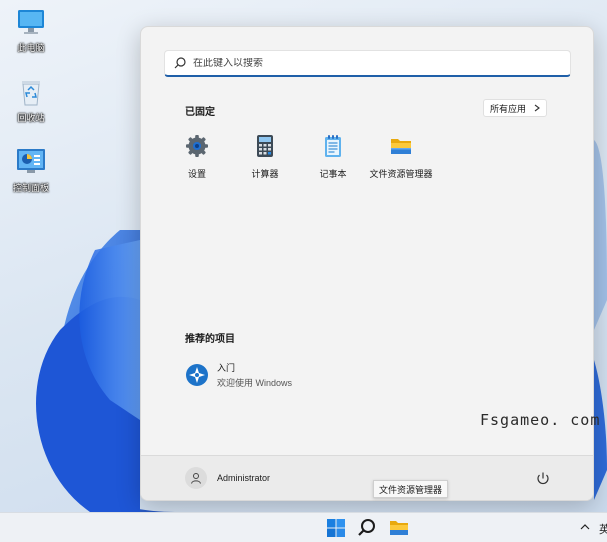  I want to click on chevron-right-icon, so click(537, 108).